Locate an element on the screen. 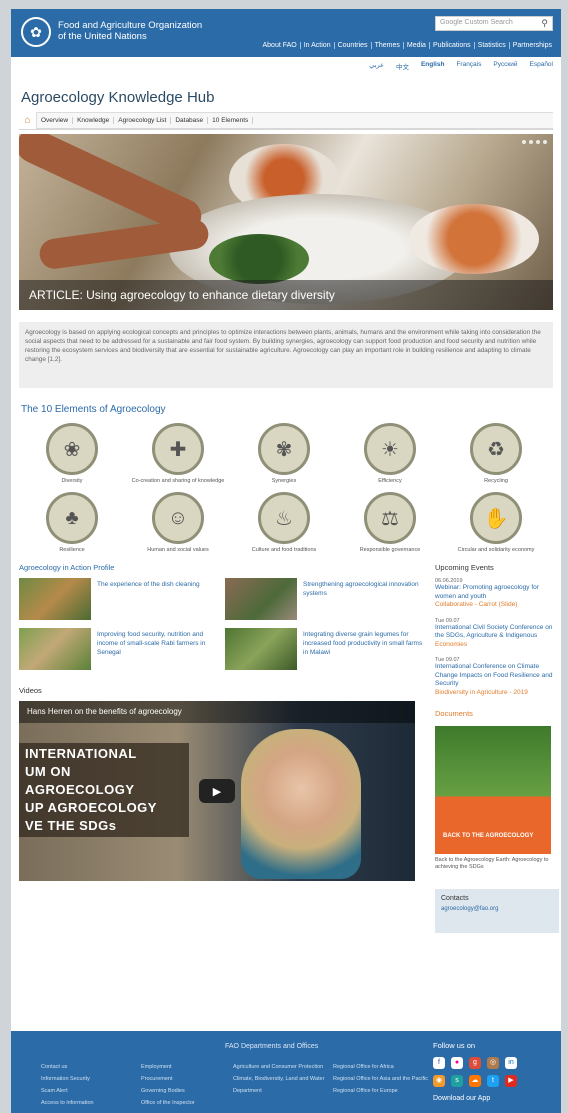 The width and height of the screenshot is (568, 1113). fao-logo-icon: ✿ is located at coordinates (36, 32).